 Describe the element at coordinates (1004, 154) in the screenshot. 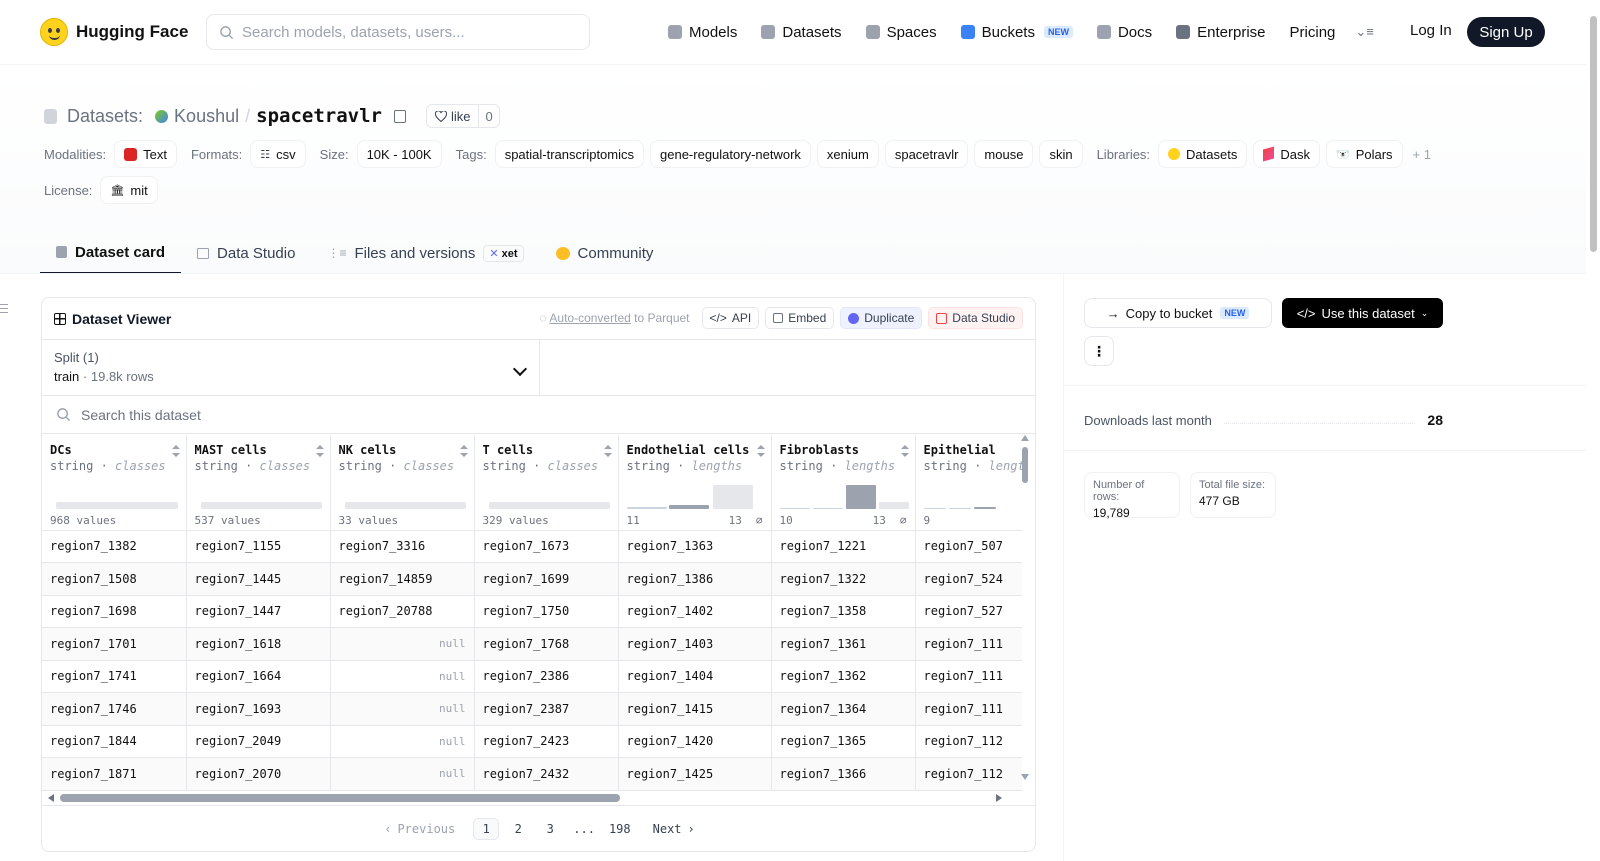

I see `tag-item: mouse` at that location.